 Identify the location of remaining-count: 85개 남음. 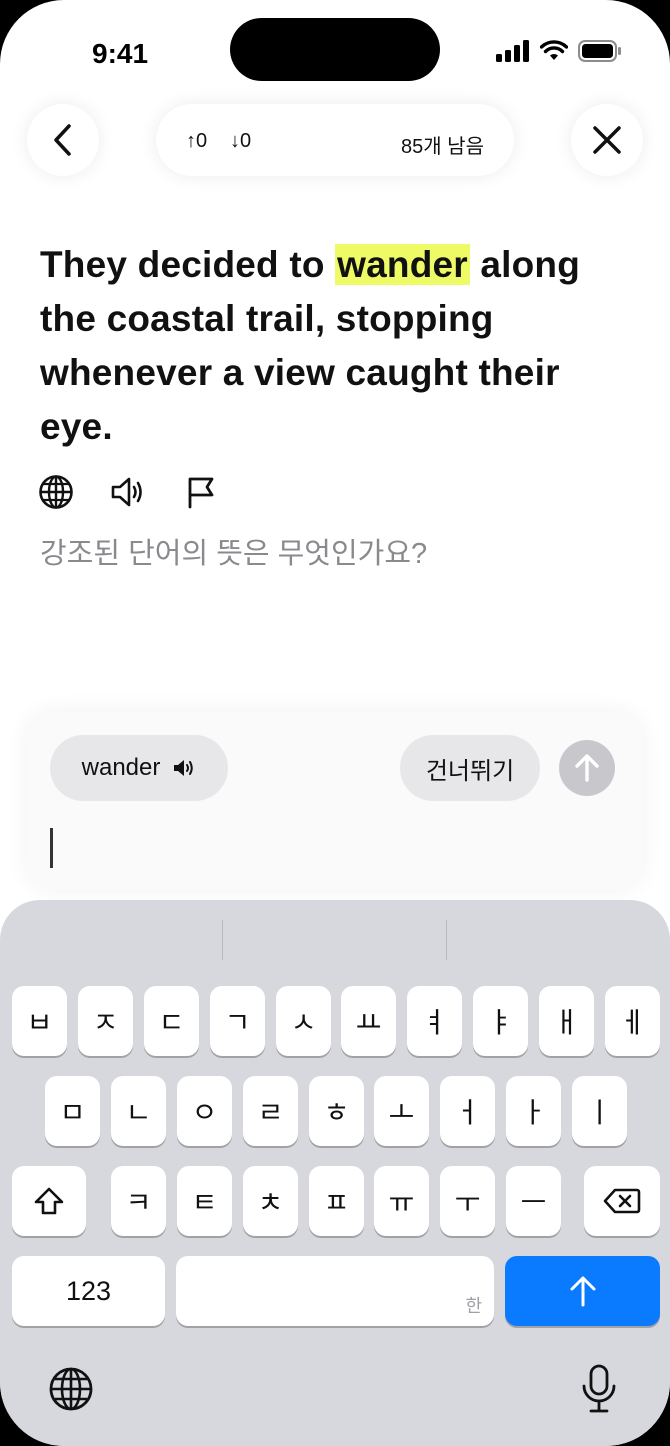
(442, 147).